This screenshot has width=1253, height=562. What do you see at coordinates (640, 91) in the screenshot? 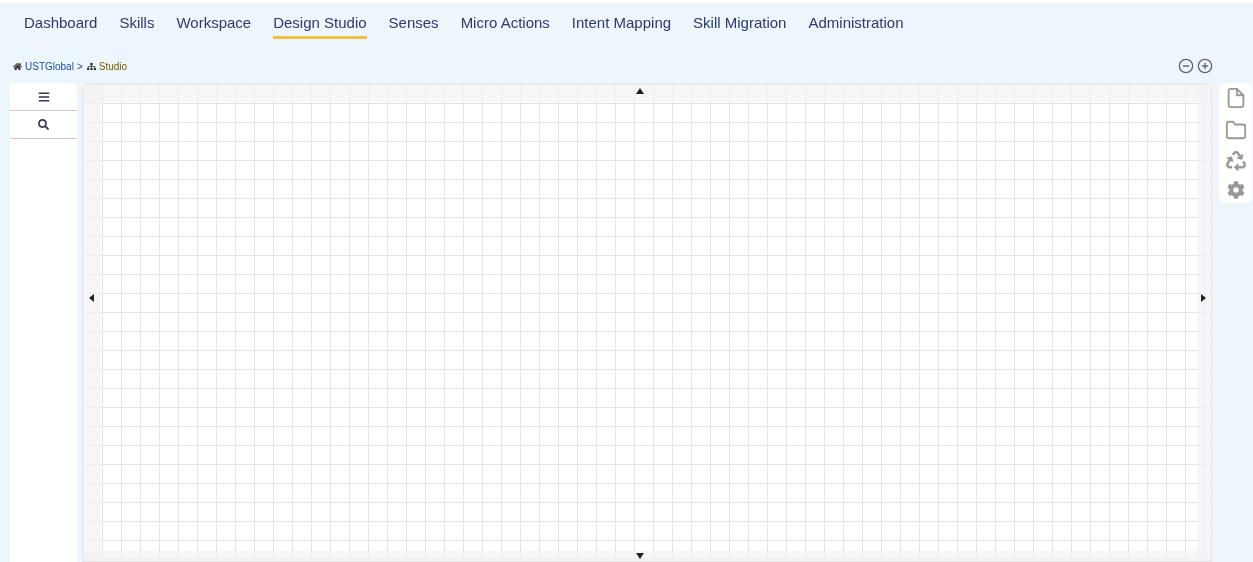
I see `scroll-up-icon` at bounding box center [640, 91].